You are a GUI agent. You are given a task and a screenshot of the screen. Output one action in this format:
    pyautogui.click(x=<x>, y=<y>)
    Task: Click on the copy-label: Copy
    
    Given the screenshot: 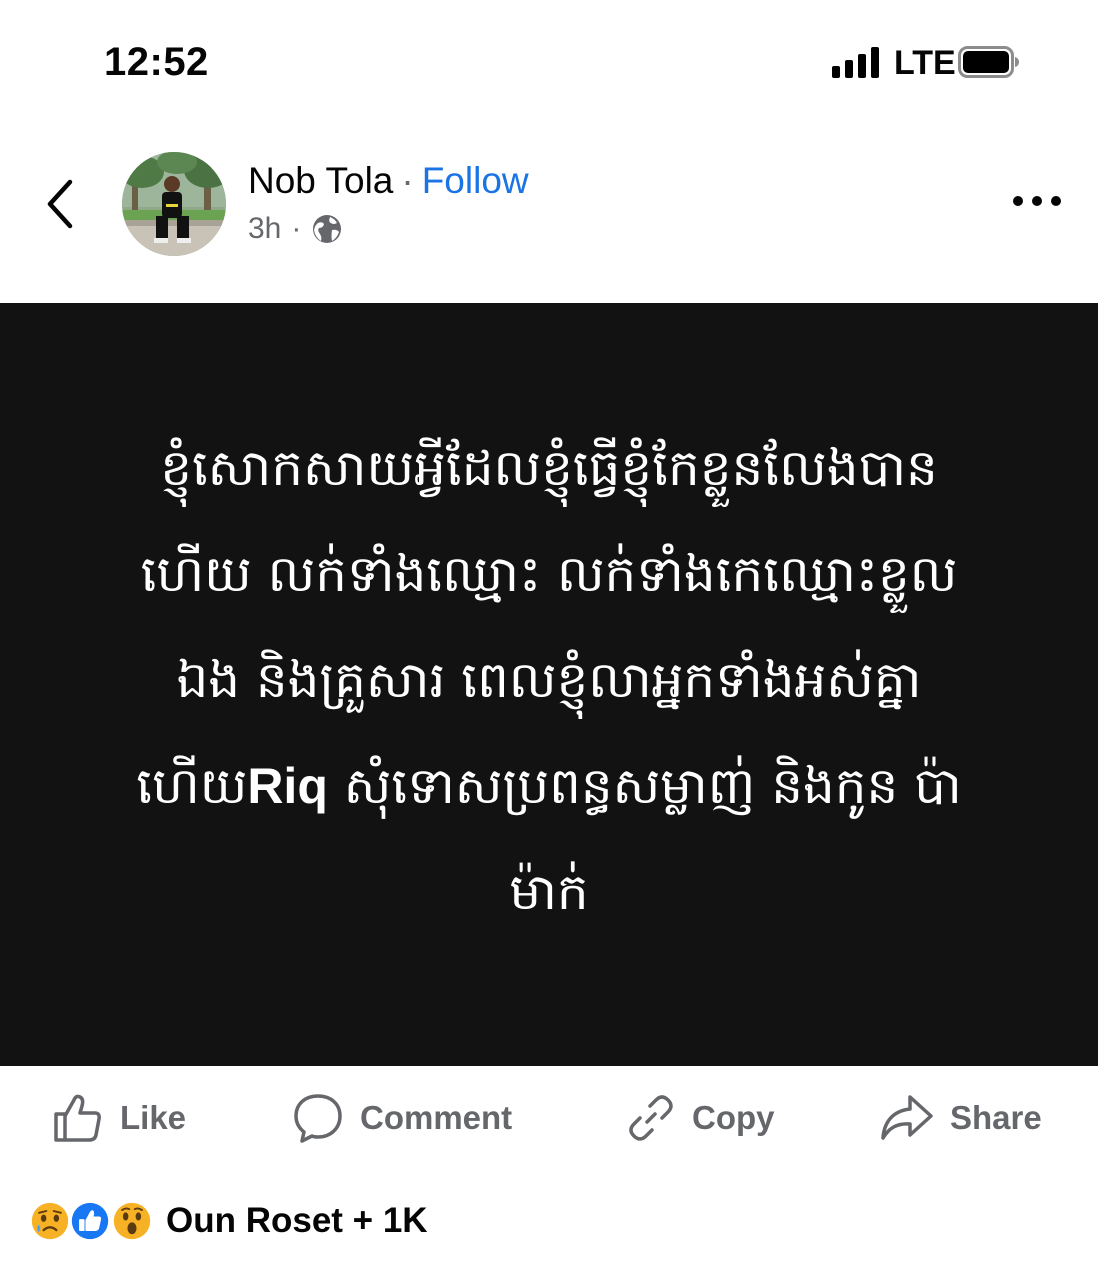 What is the action you would take?
    pyautogui.click(x=733, y=1117)
    